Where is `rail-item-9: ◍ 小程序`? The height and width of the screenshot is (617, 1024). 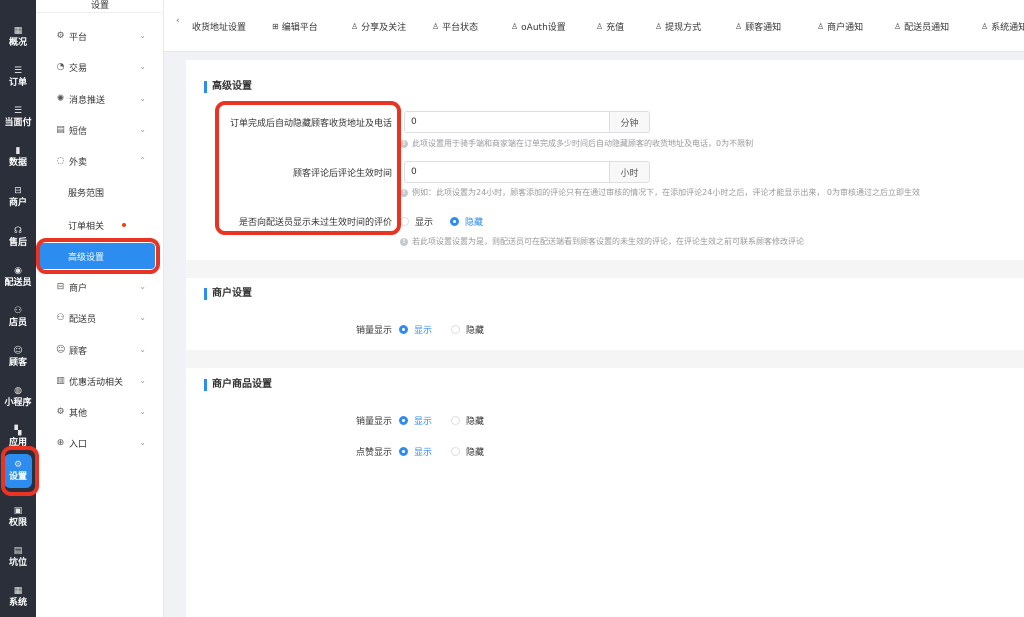
rail-item-9: ◍ 小程序 is located at coordinates (18, 397).